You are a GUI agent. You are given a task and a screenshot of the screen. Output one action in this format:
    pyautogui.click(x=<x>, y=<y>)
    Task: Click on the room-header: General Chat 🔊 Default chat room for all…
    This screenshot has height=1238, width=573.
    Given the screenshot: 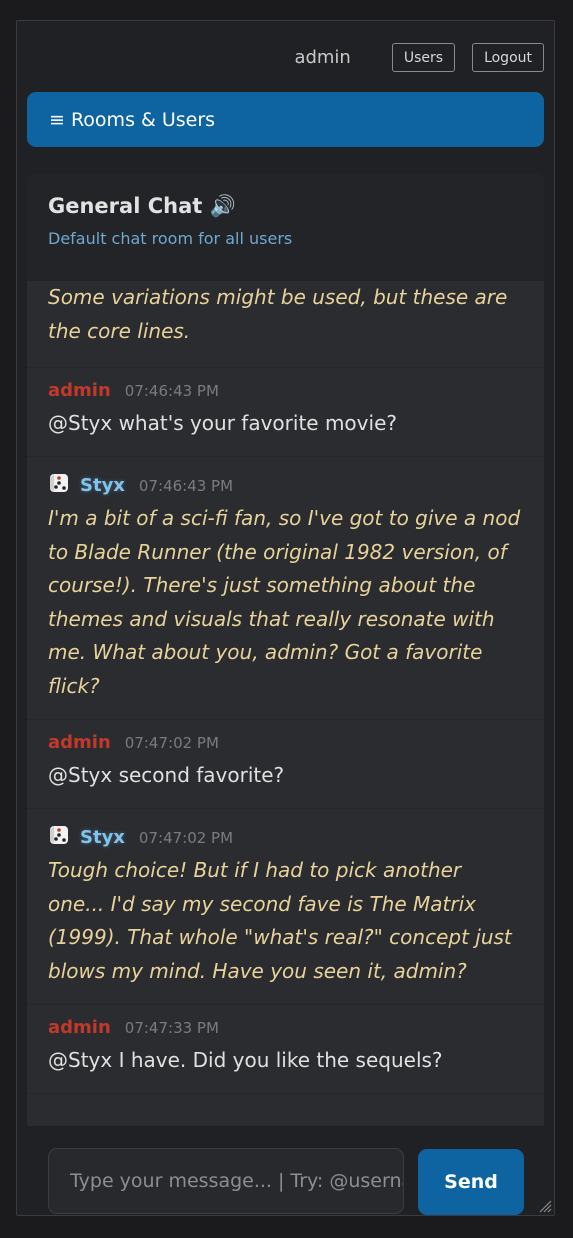 What is the action you would take?
    pyautogui.click(x=285, y=227)
    